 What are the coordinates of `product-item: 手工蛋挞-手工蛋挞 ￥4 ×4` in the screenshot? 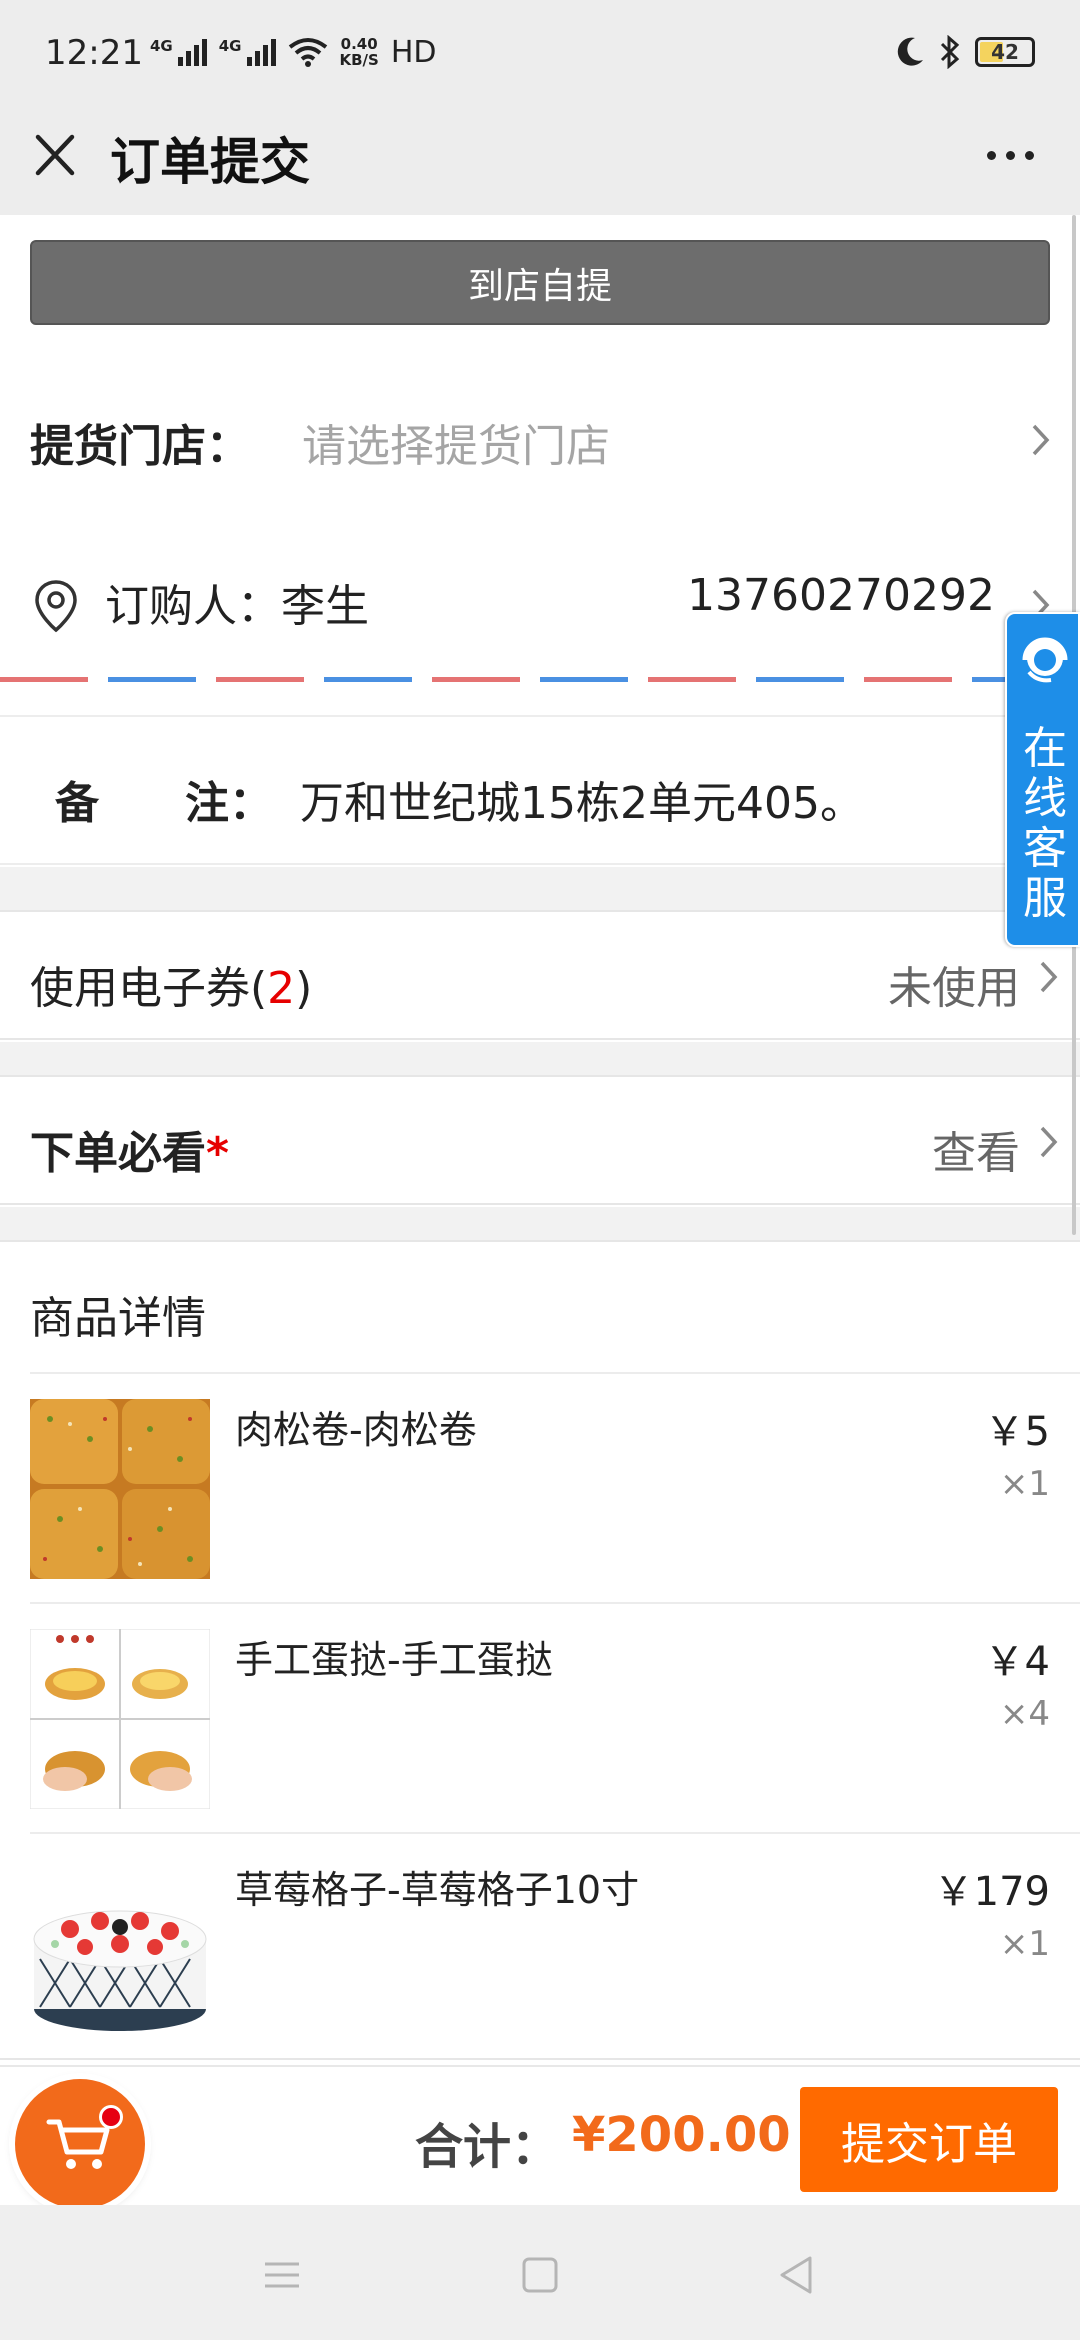 It's located at (540, 1719).